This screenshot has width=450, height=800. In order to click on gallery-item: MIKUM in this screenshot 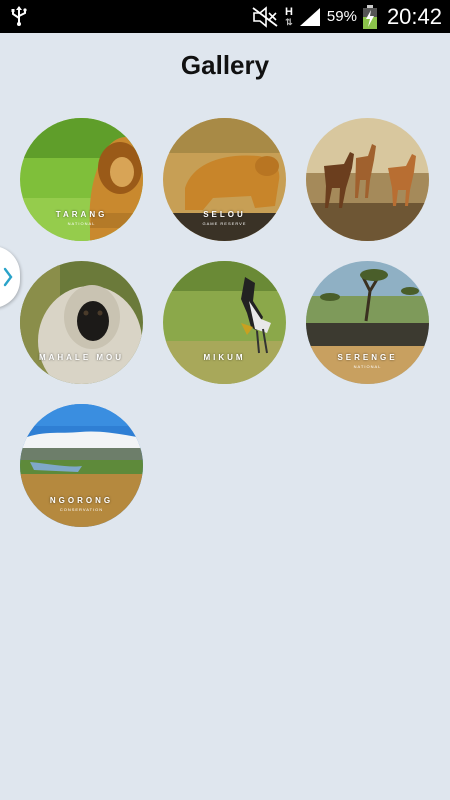, I will do `click(224, 322)`.